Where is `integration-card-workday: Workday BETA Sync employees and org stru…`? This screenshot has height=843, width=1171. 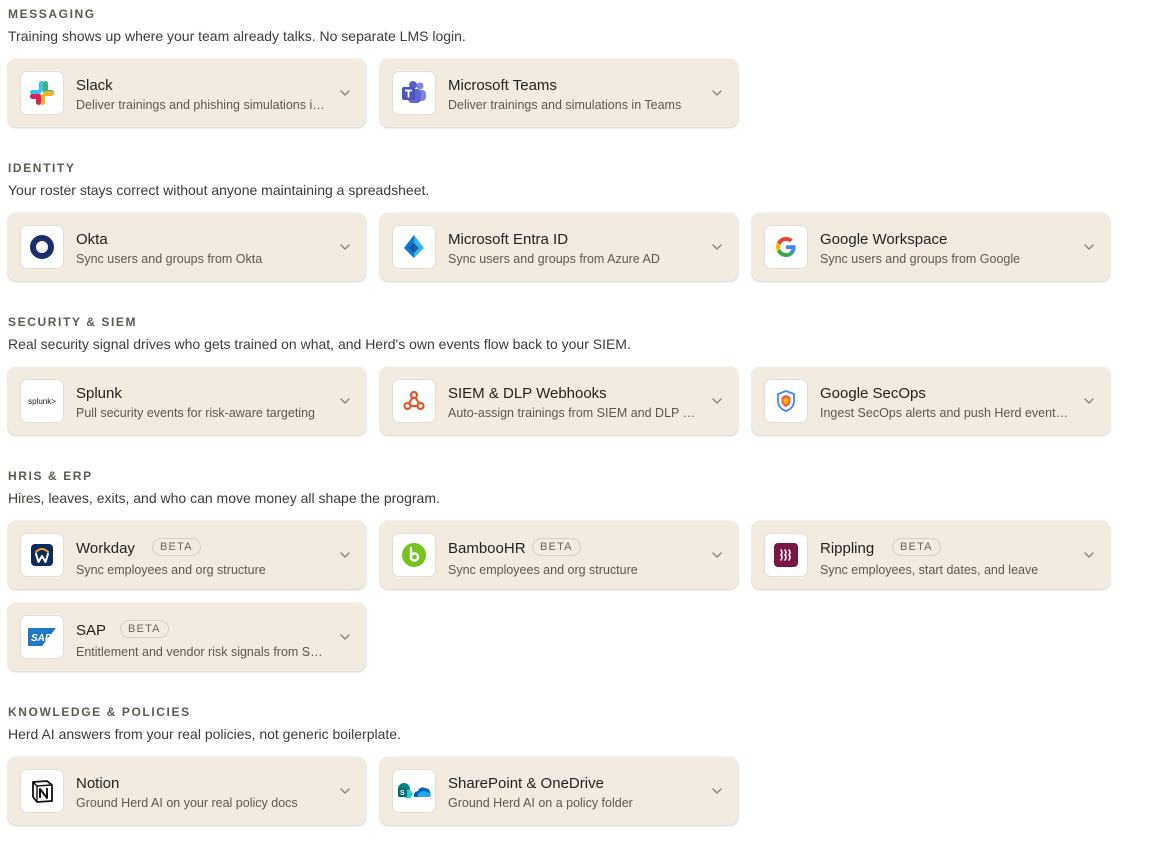
integration-card-workday: Workday BETA Sync employees and org stru… is located at coordinates (187, 555).